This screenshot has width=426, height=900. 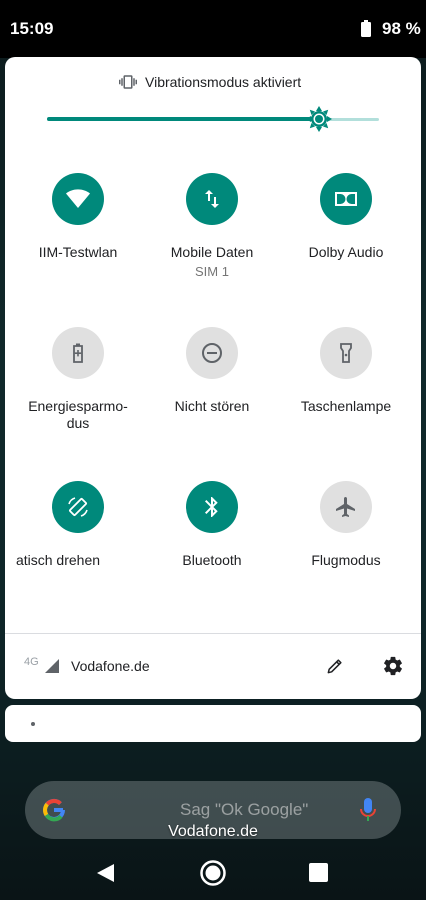 What do you see at coordinates (212, 233) in the screenshot?
I see `tile-mobile-data: Mobile Daten SIM 1` at bounding box center [212, 233].